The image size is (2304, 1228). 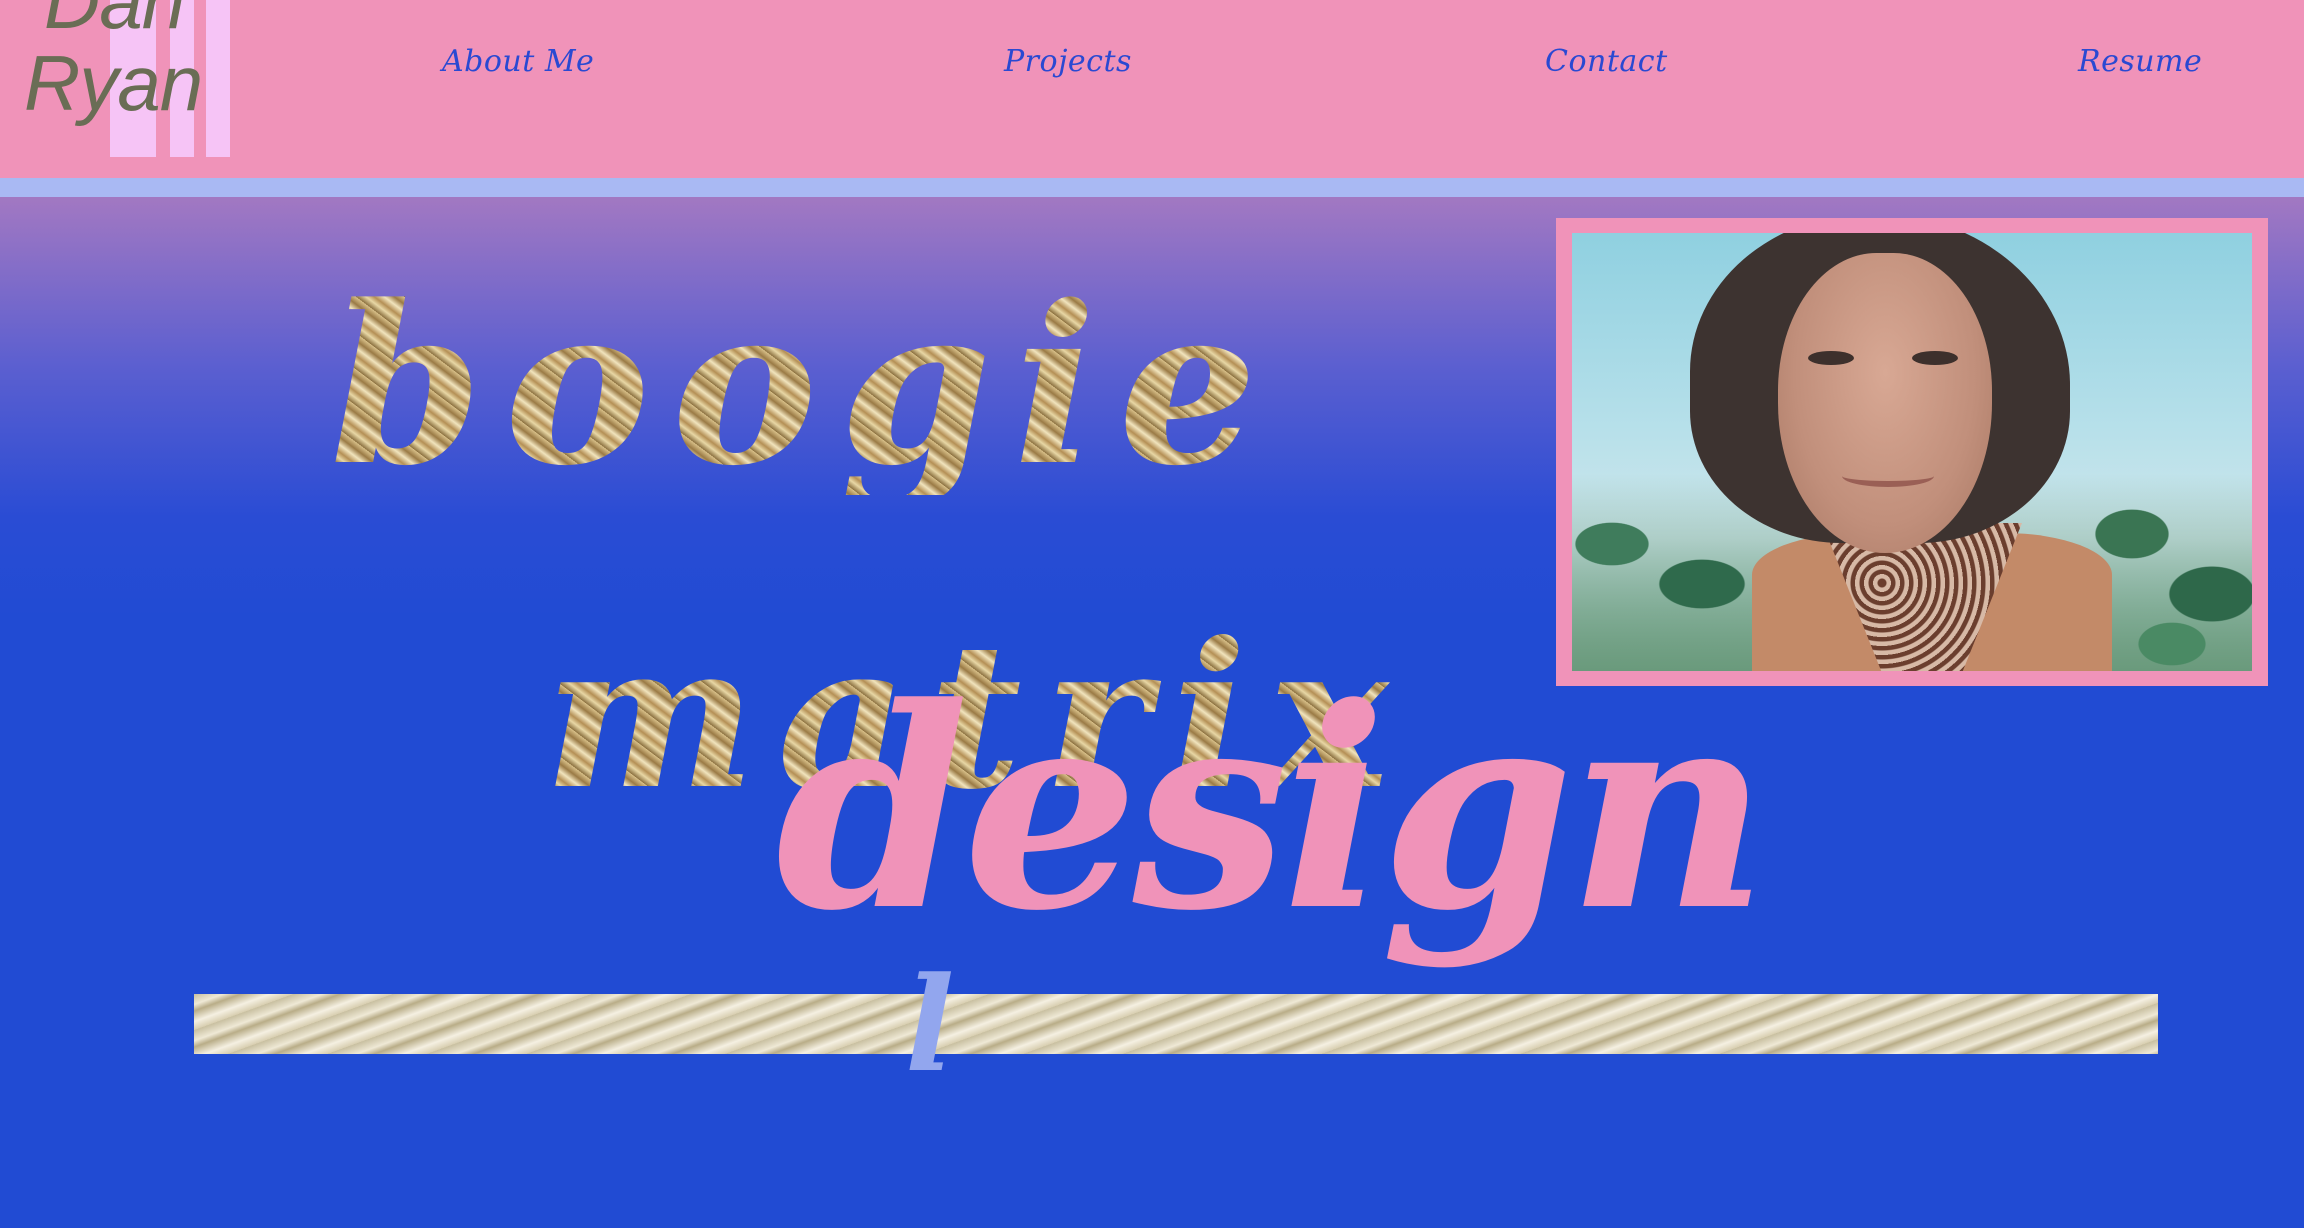 I want to click on logo-text: Dan Ryan, so click(x=113, y=63).